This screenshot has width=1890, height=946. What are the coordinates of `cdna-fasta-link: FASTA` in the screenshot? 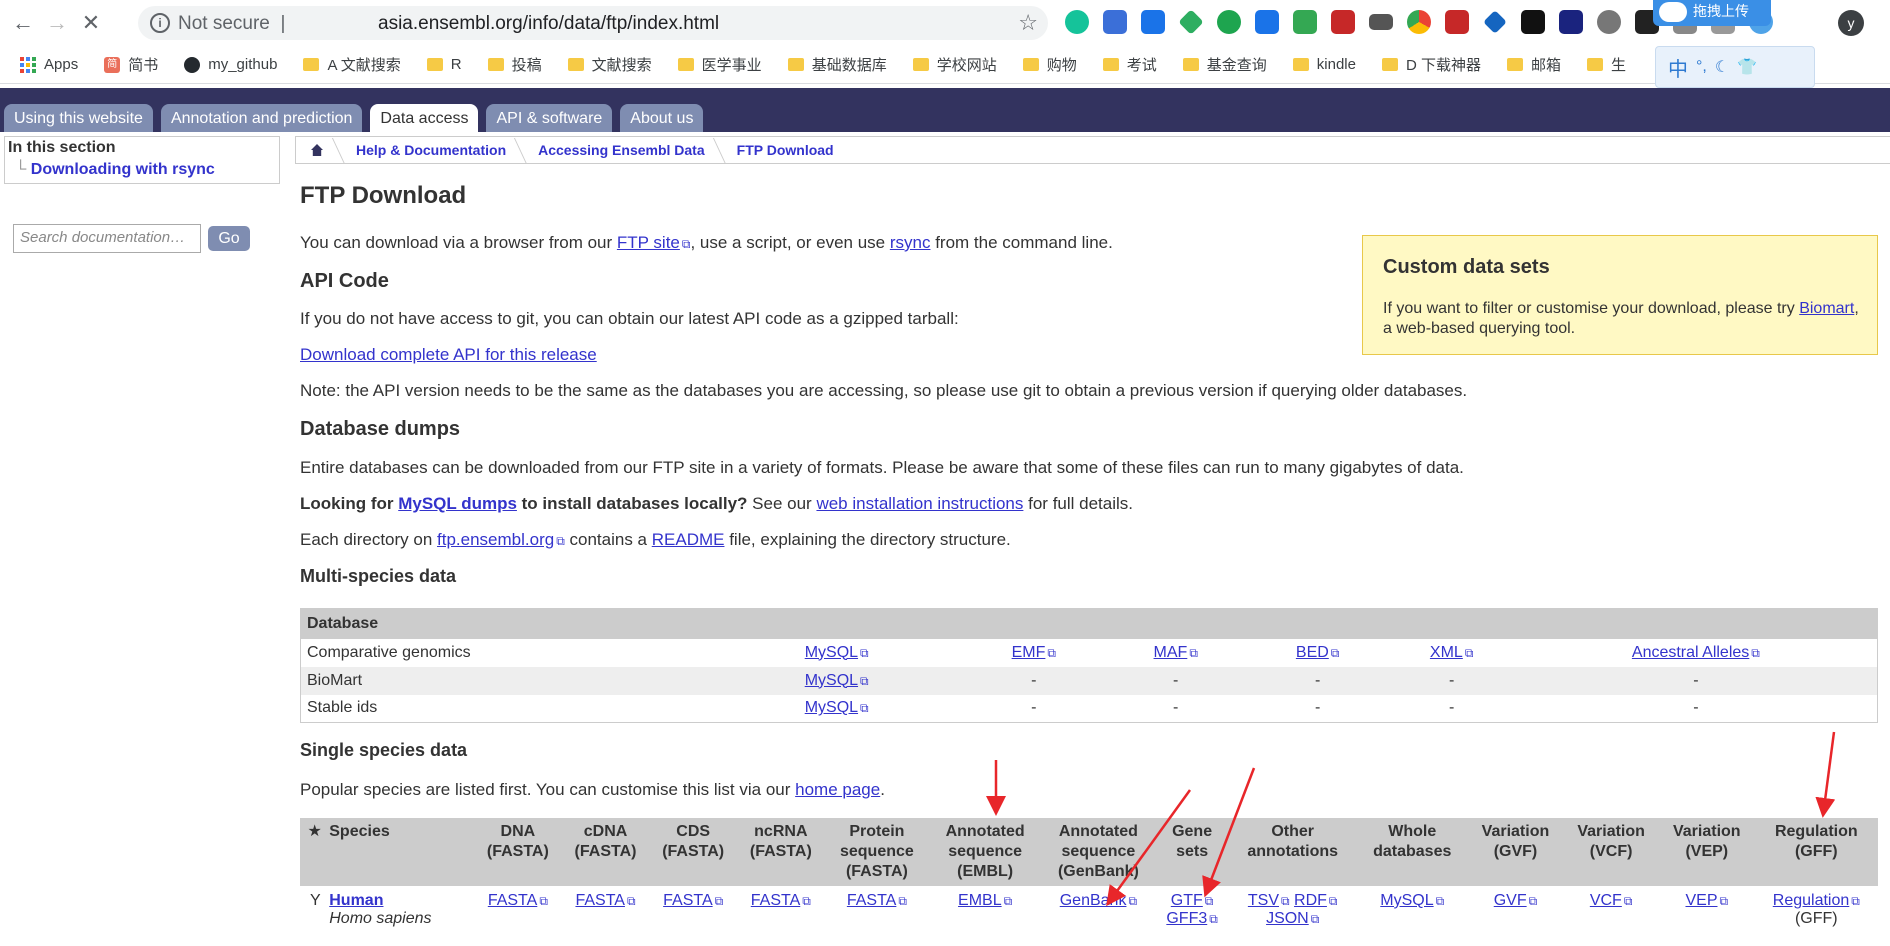 It's located at (605, 900).